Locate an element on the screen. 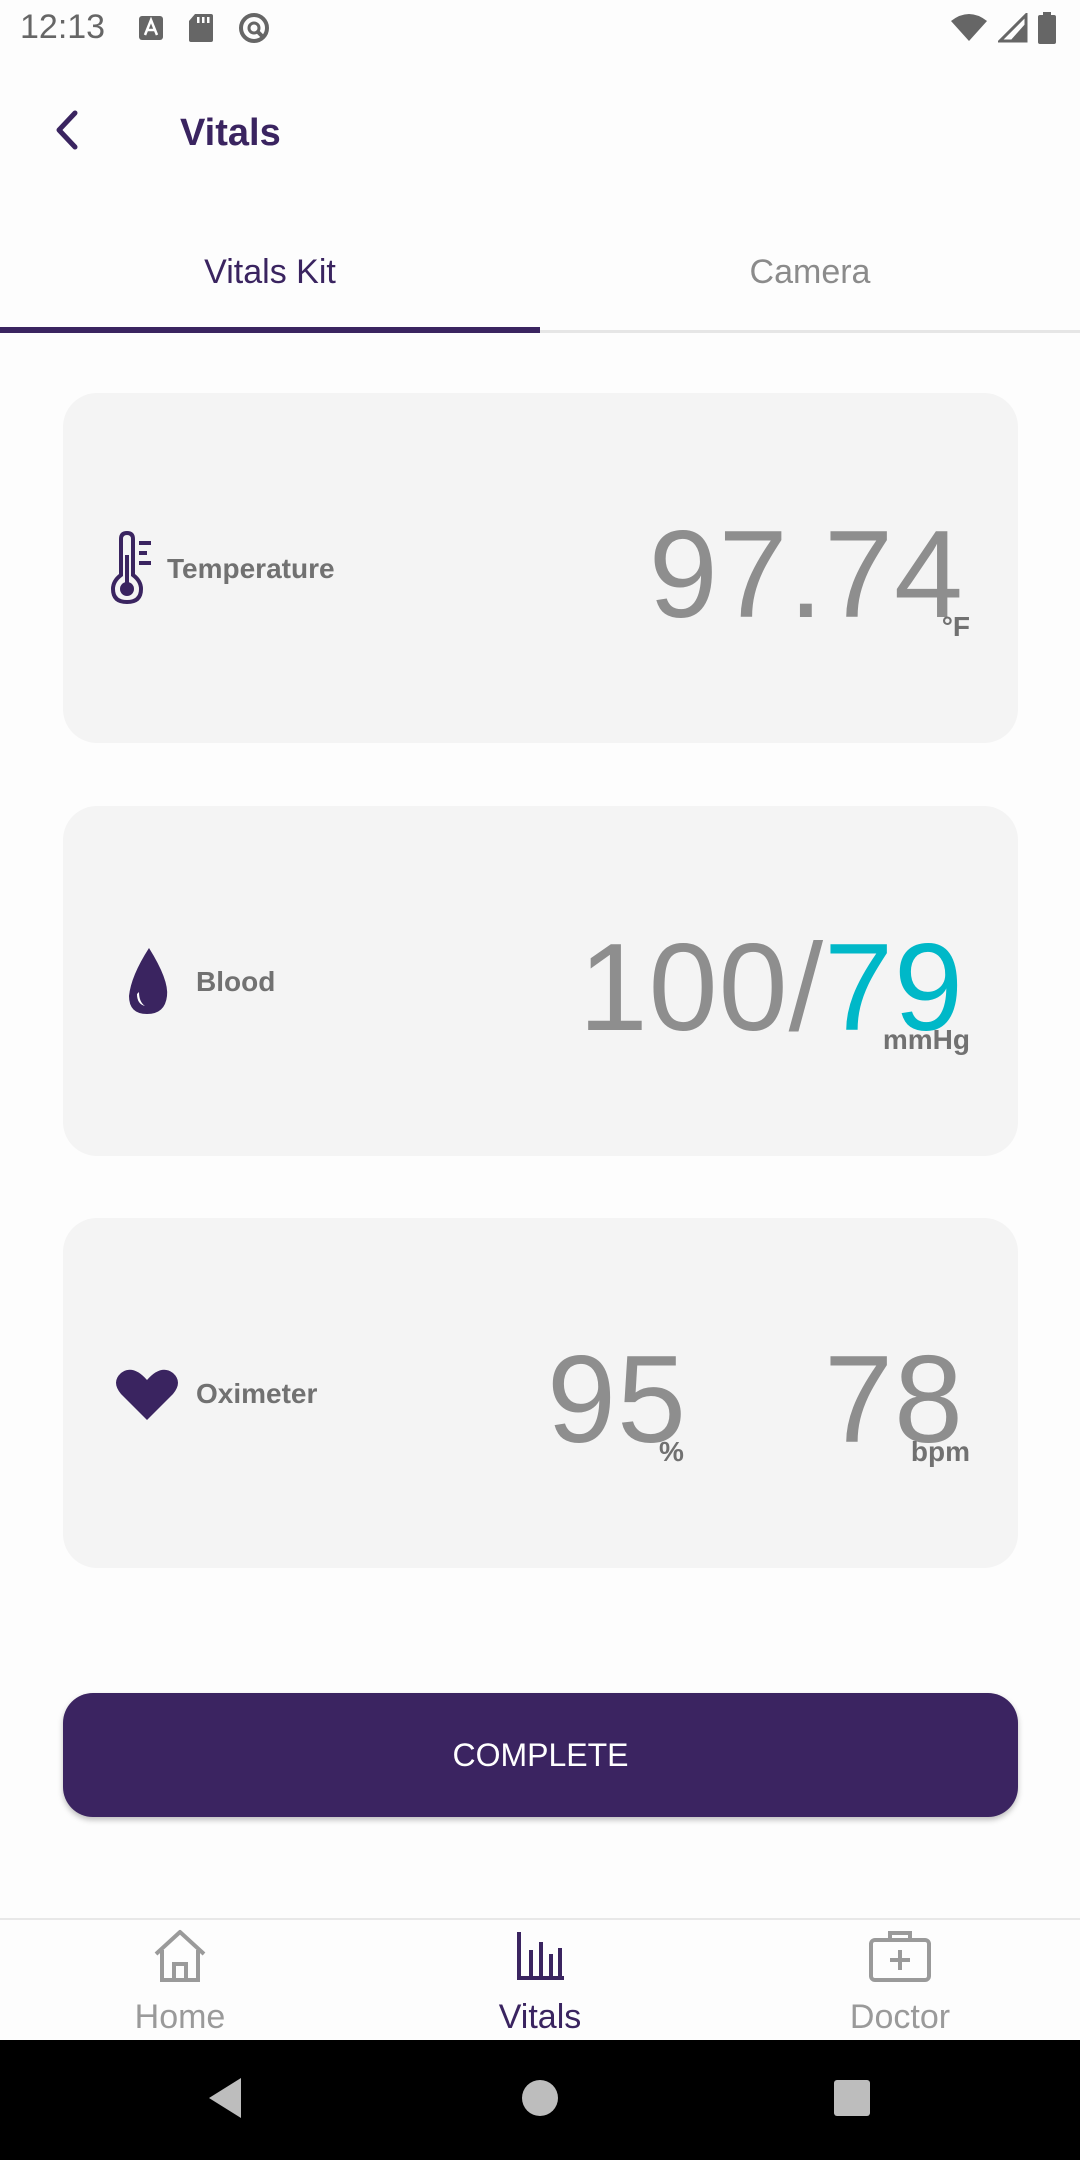 Image resolution: width=1080 pixels, height=2160 pixels. bar-chart-icon is located at coordinates (540, 1958).